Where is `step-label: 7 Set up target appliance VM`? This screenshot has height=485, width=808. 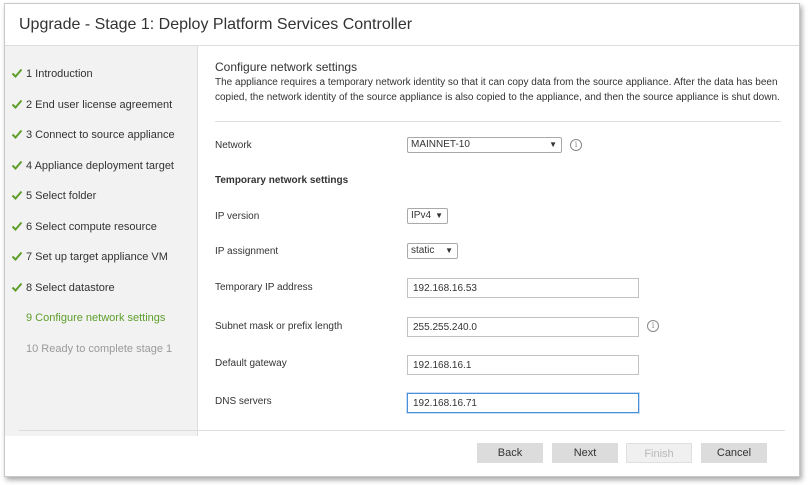
step-label: 7 Set up target appliance VM is located at coordinates (97, 257).